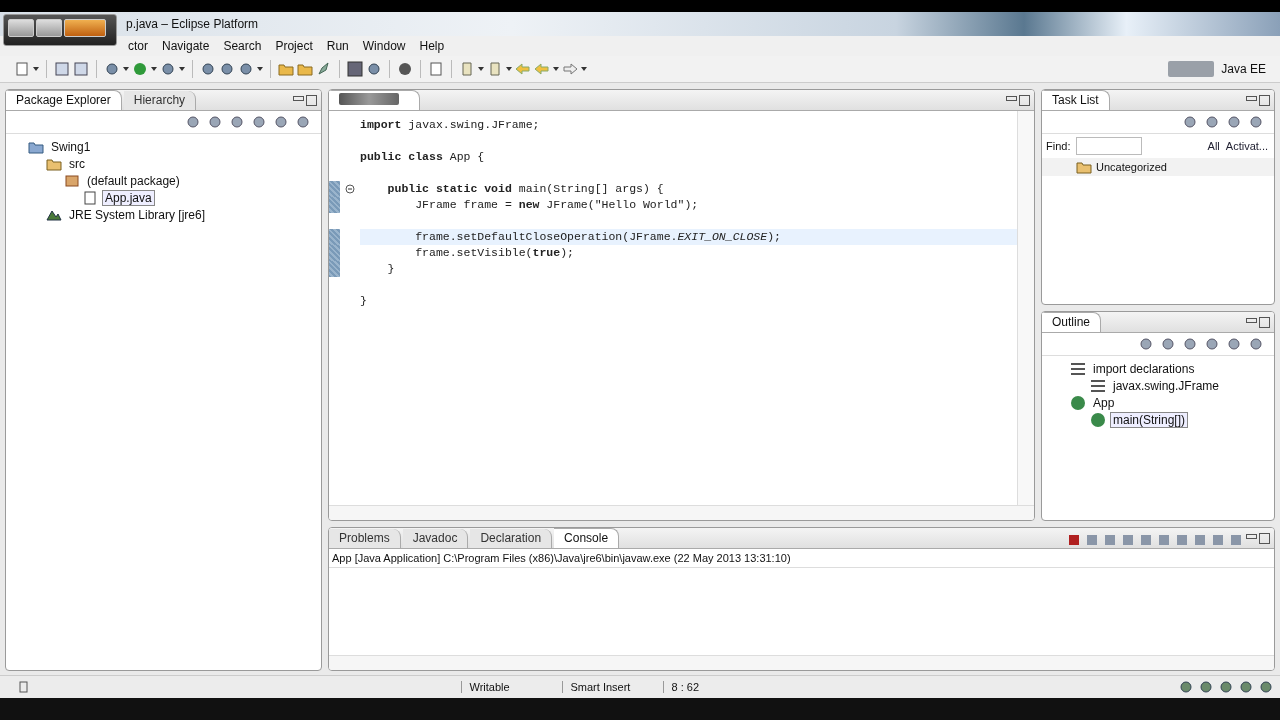 The height and width of the screenshot is (720, 1280). Describe the element at coordinates (137, 214) in the screenshot. I see `tree-item: JRE System Library [jre6]` at that location.